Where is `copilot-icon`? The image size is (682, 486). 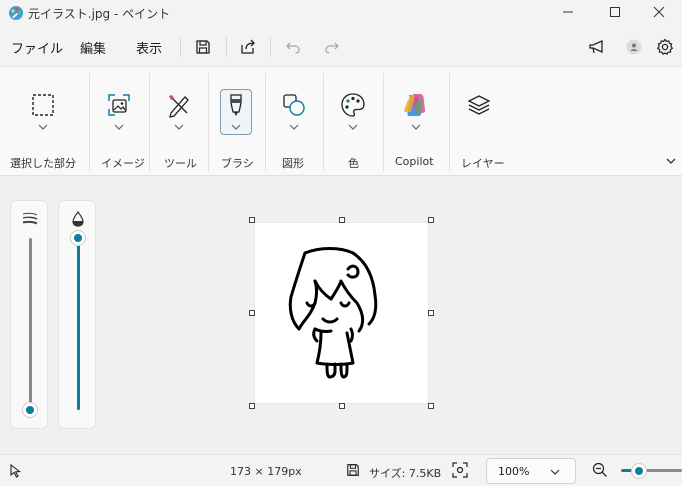 copilot-icon is located at coordinates (415, 105).